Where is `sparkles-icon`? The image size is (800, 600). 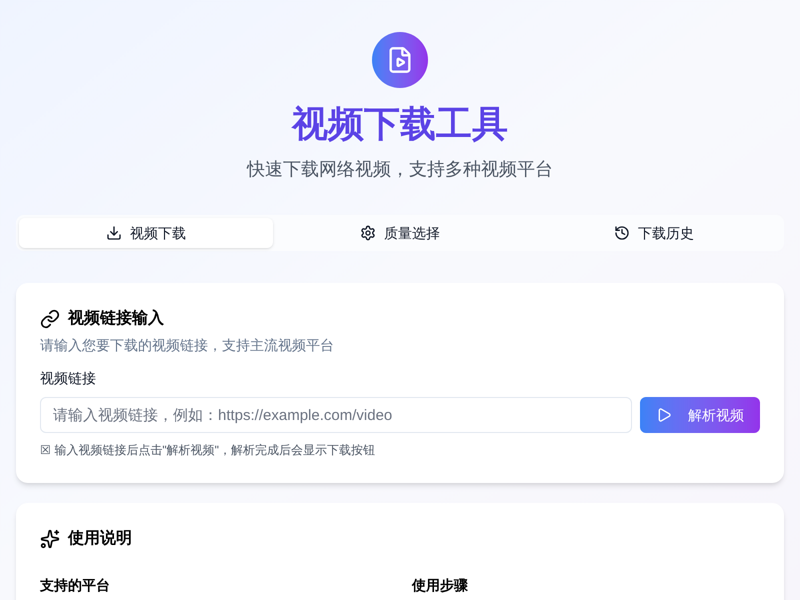
sparkles-icon is located at coordinates (50, 539).